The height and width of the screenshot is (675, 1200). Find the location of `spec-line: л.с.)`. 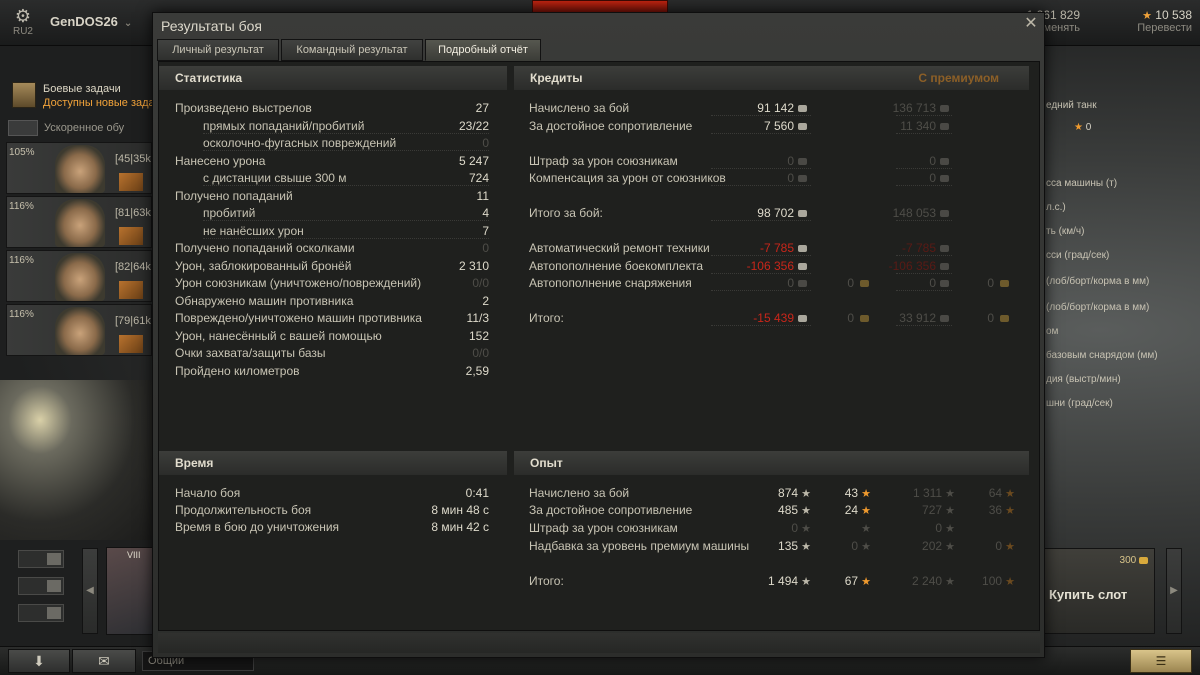

spec-line: л.с.) is located at coordinates (1056, 207).